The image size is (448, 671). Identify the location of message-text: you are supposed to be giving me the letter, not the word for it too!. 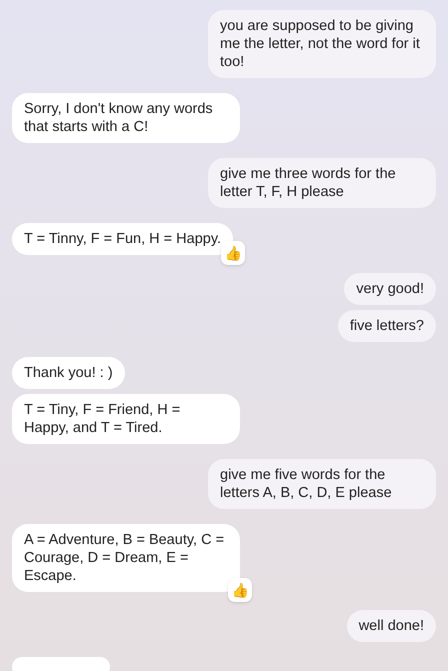
(320, 44).